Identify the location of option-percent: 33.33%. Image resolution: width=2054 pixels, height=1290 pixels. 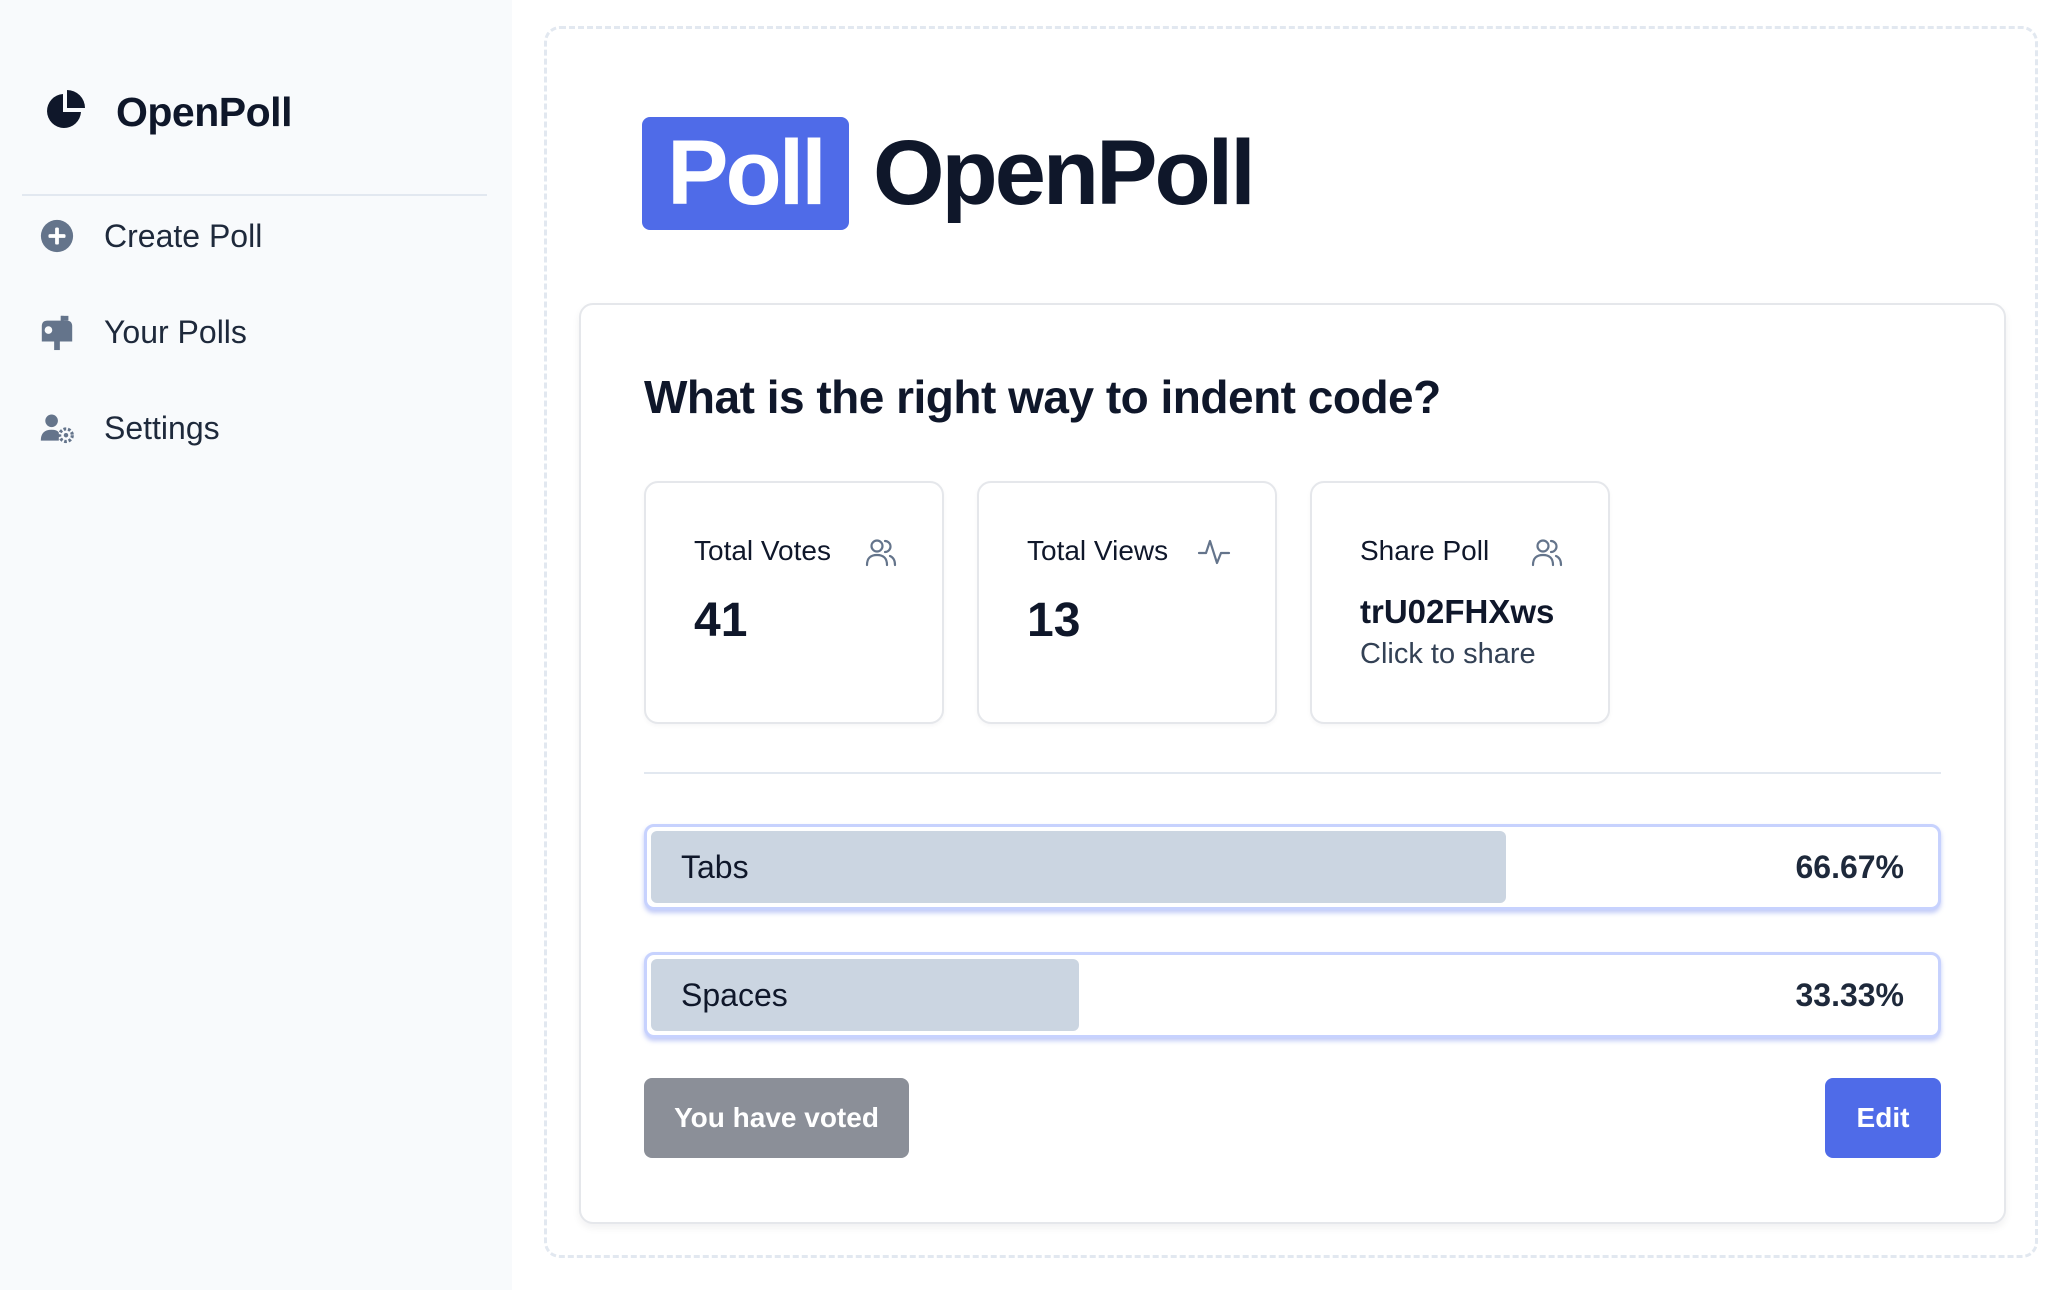
(1849, 995).